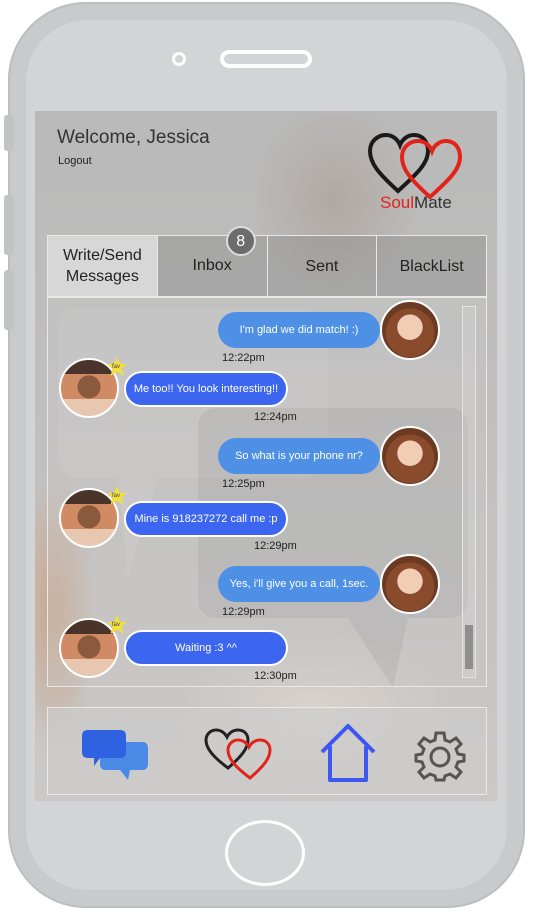 This screenshot has width=533, height=912. I want to click on outgoing-message-bubble: So what is your phone nr?, so click(299, 456).